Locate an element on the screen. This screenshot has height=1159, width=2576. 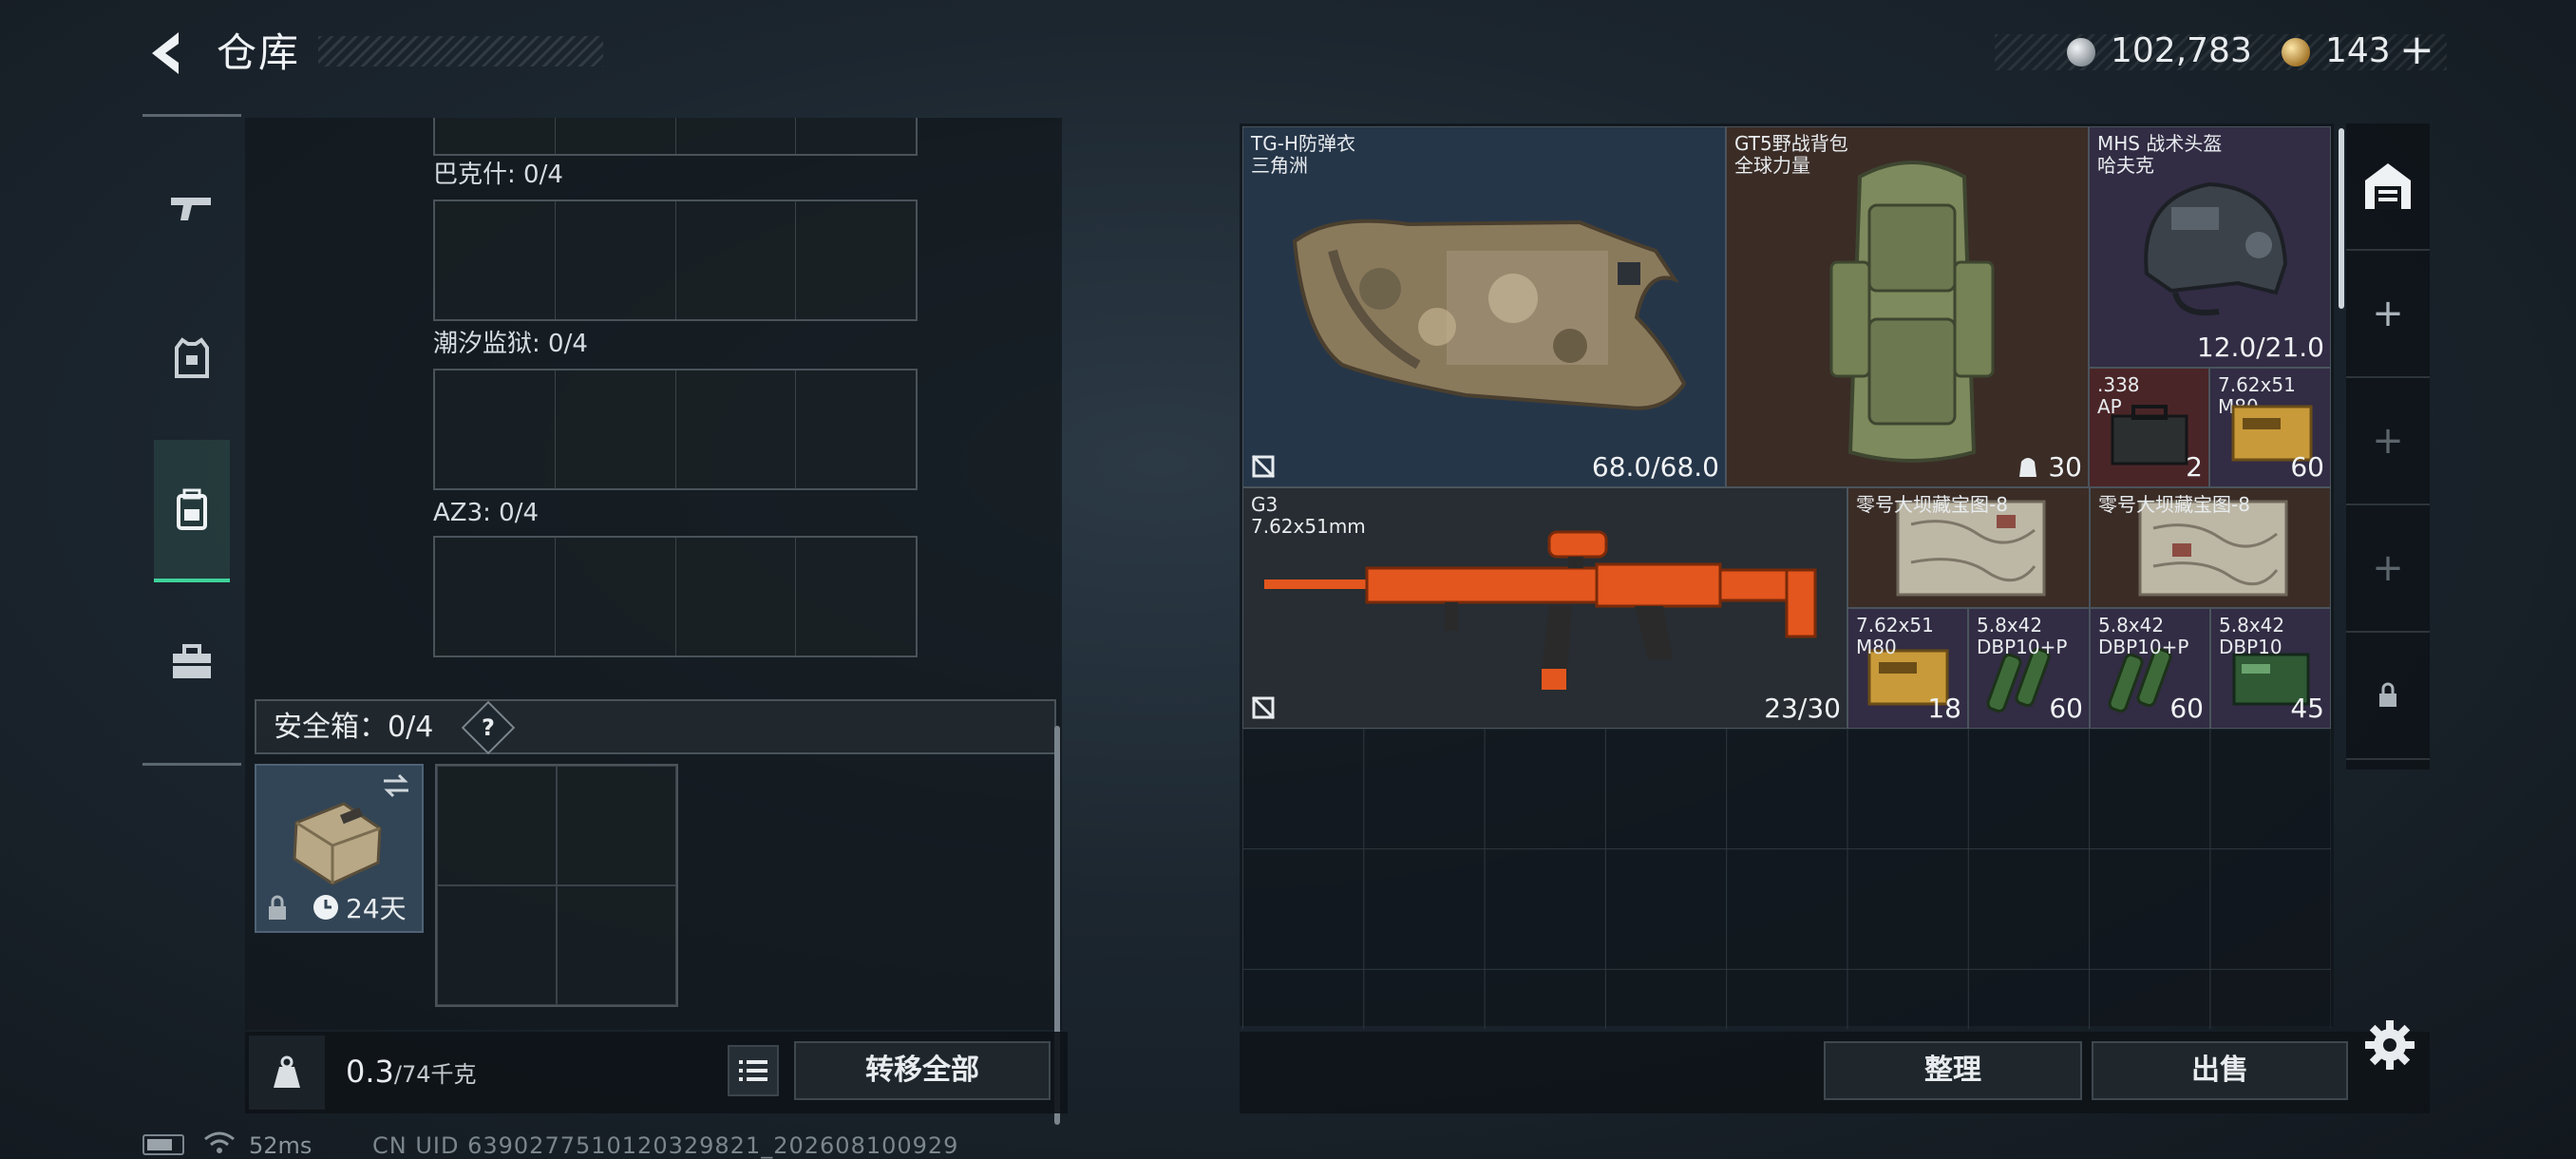
item-durability: 12.0/21.0 is located at coordinates (2260, 347).